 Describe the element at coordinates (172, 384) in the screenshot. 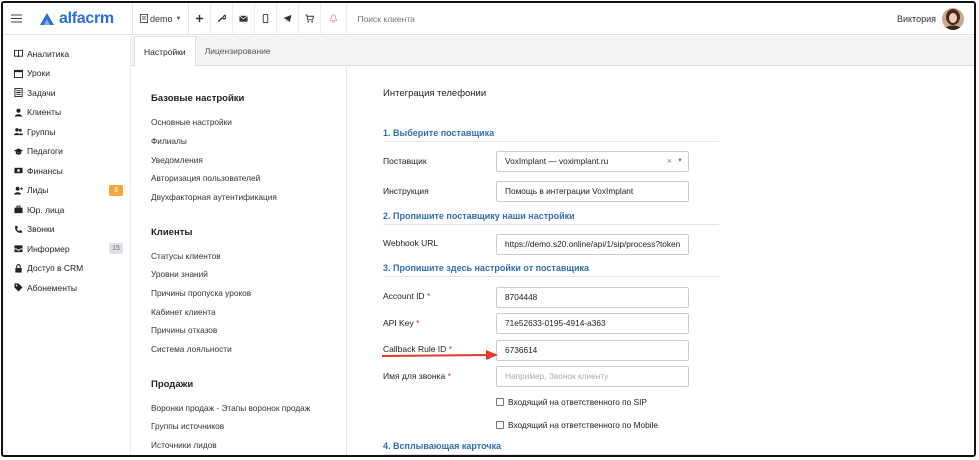

I see `menu-heading-sales: Продажи` at that location.